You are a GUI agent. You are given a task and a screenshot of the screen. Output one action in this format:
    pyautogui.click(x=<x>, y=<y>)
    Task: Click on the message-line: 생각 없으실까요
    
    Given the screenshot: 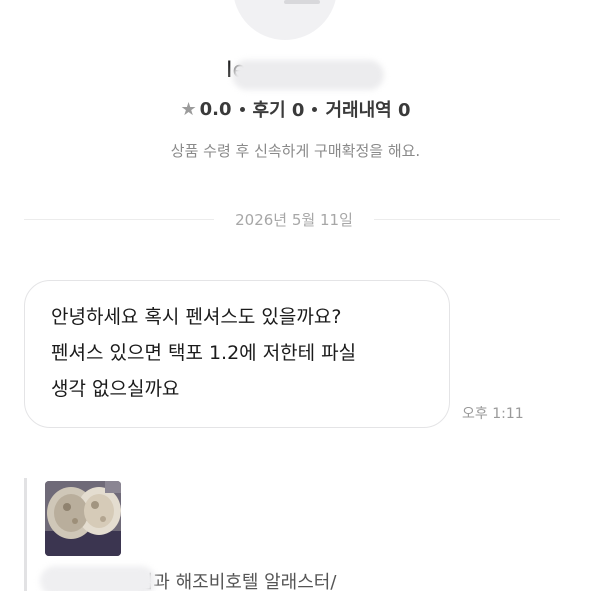 What is the action you would take?
    pyautogui.click(x=115, y=389)
    